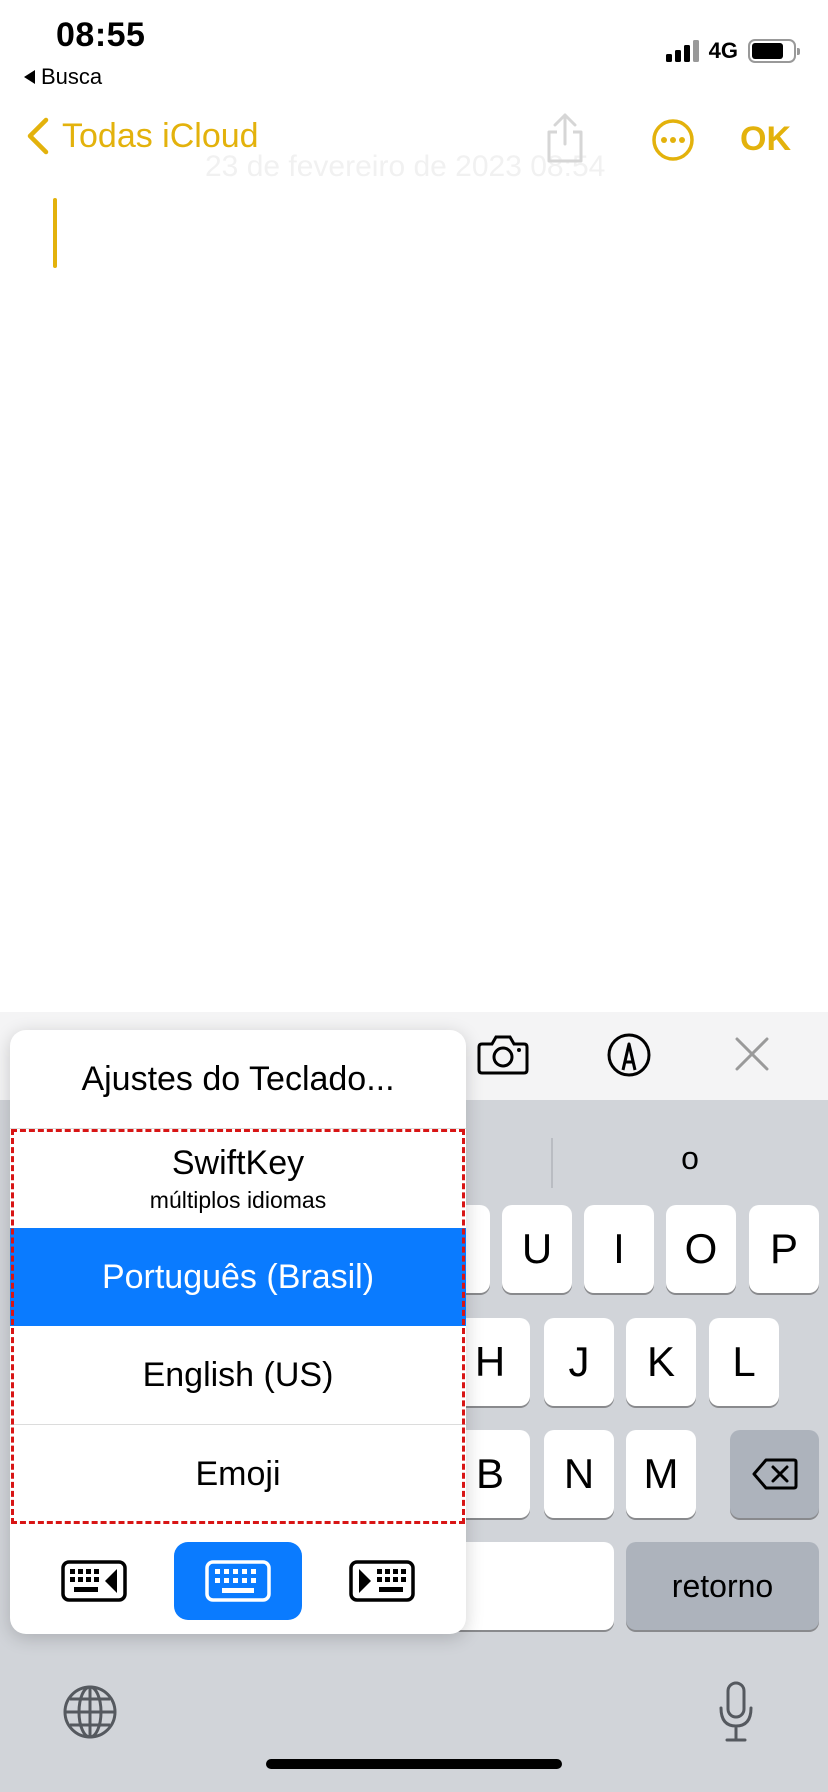 The height and width of the screenshot is (1792, 828). I want to click on keyboard-right-button, so click(382, 1581).